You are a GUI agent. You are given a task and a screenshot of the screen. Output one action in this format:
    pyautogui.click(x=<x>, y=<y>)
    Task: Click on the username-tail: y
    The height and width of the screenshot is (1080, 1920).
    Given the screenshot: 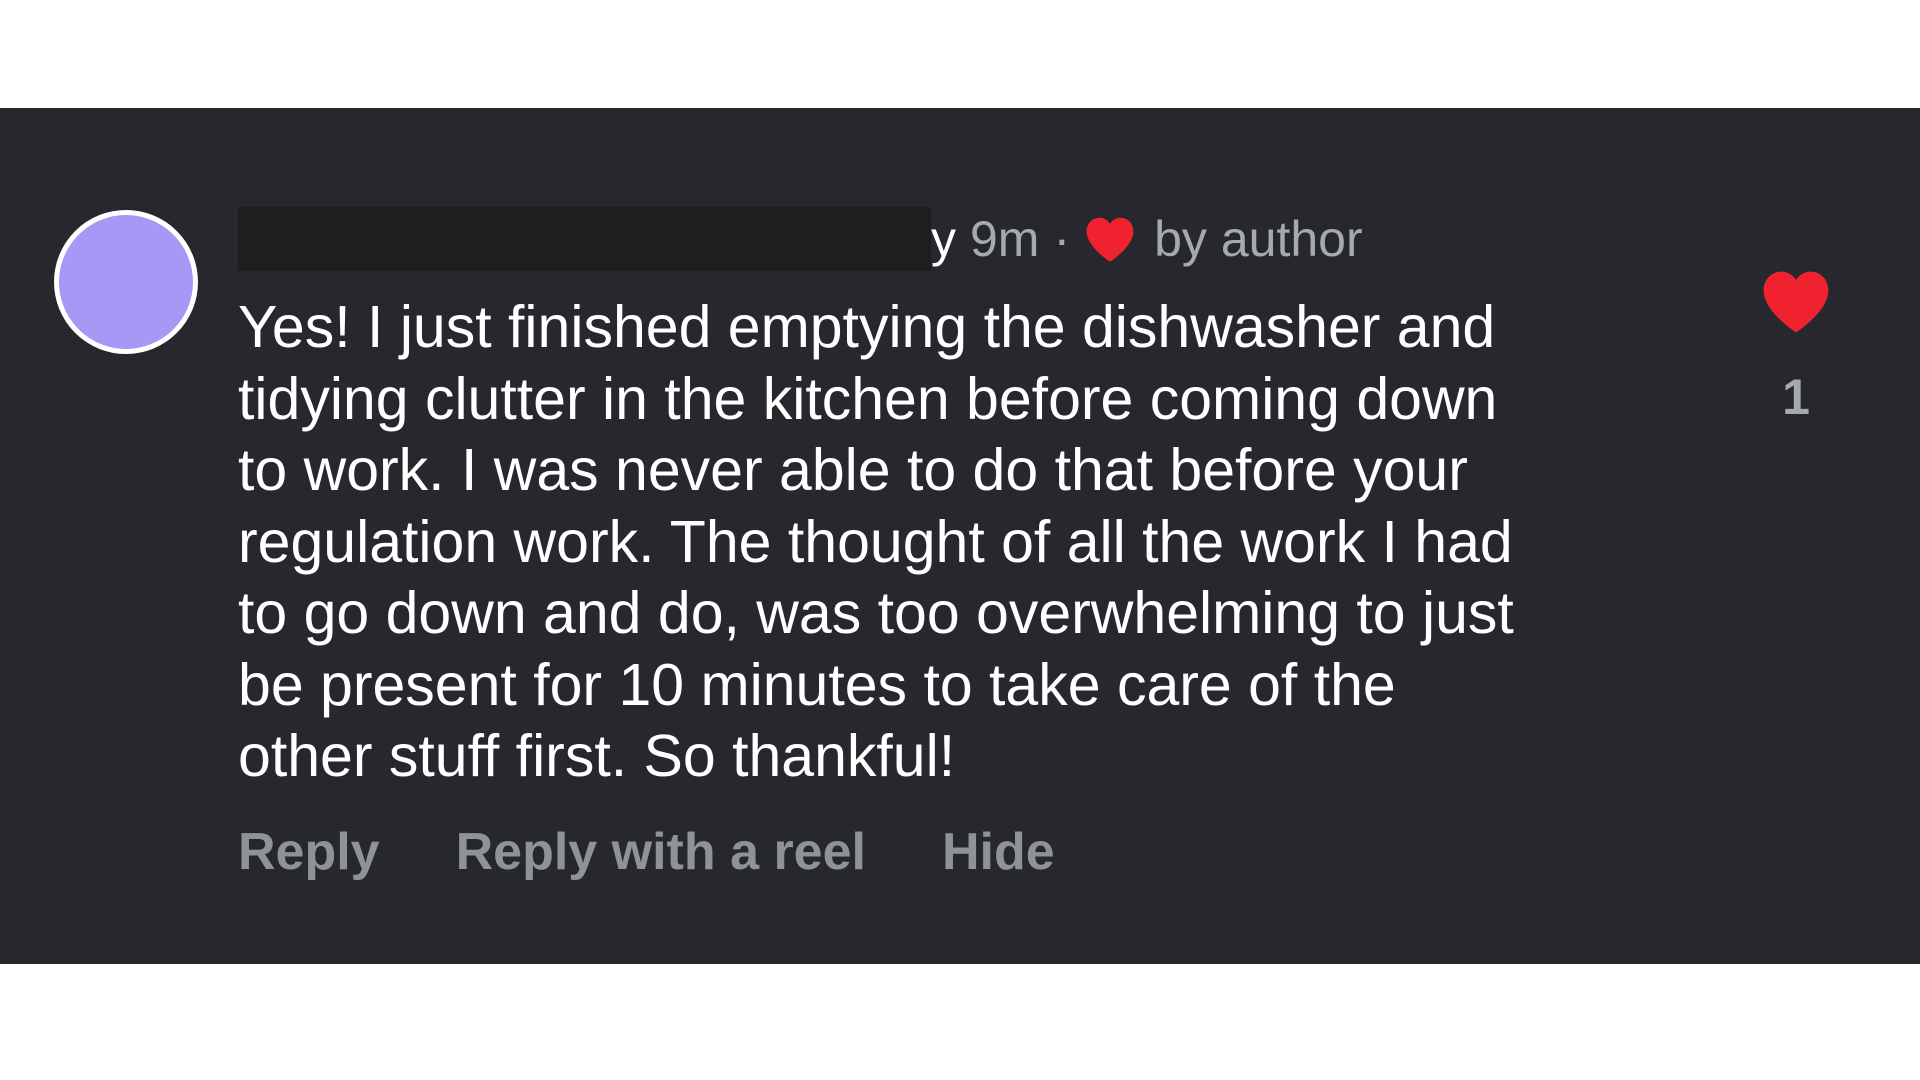 What is the action you would take?
    pyautogui.click(x=943, y=239)
    